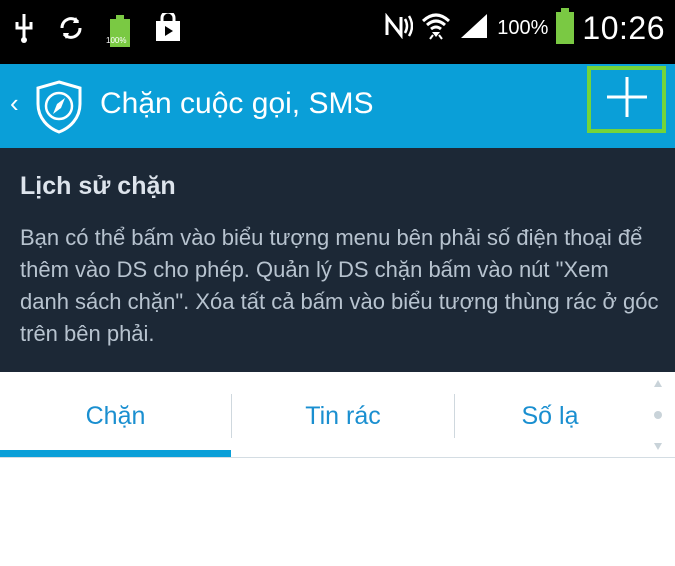  What do you see at coordinates (623, 28) in the screenshot?
I see `clock: 10:26` at bounding box center [623, 28].